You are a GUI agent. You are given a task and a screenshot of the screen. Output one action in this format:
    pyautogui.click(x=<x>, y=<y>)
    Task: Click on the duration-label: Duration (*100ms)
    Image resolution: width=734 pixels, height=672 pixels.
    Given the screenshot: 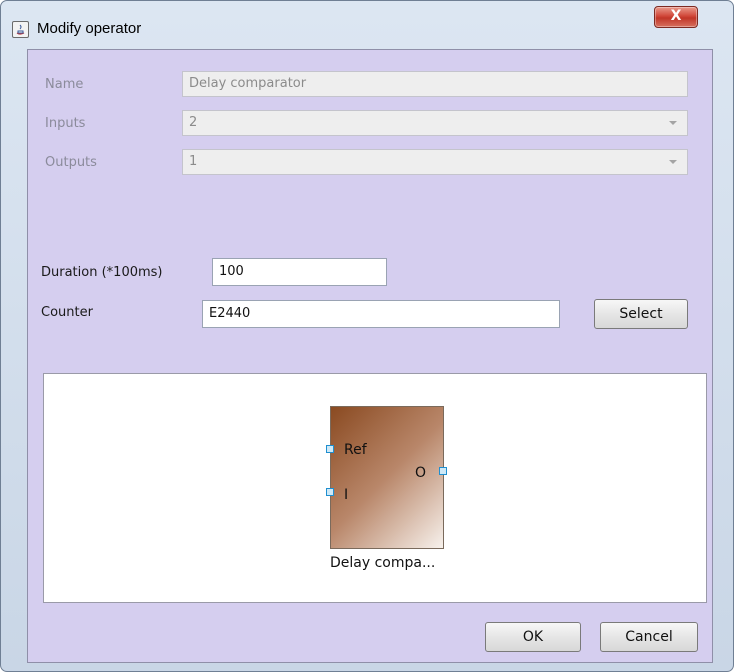 What is the action you would take?
    pyautogui.click(x=102, y=272)
    